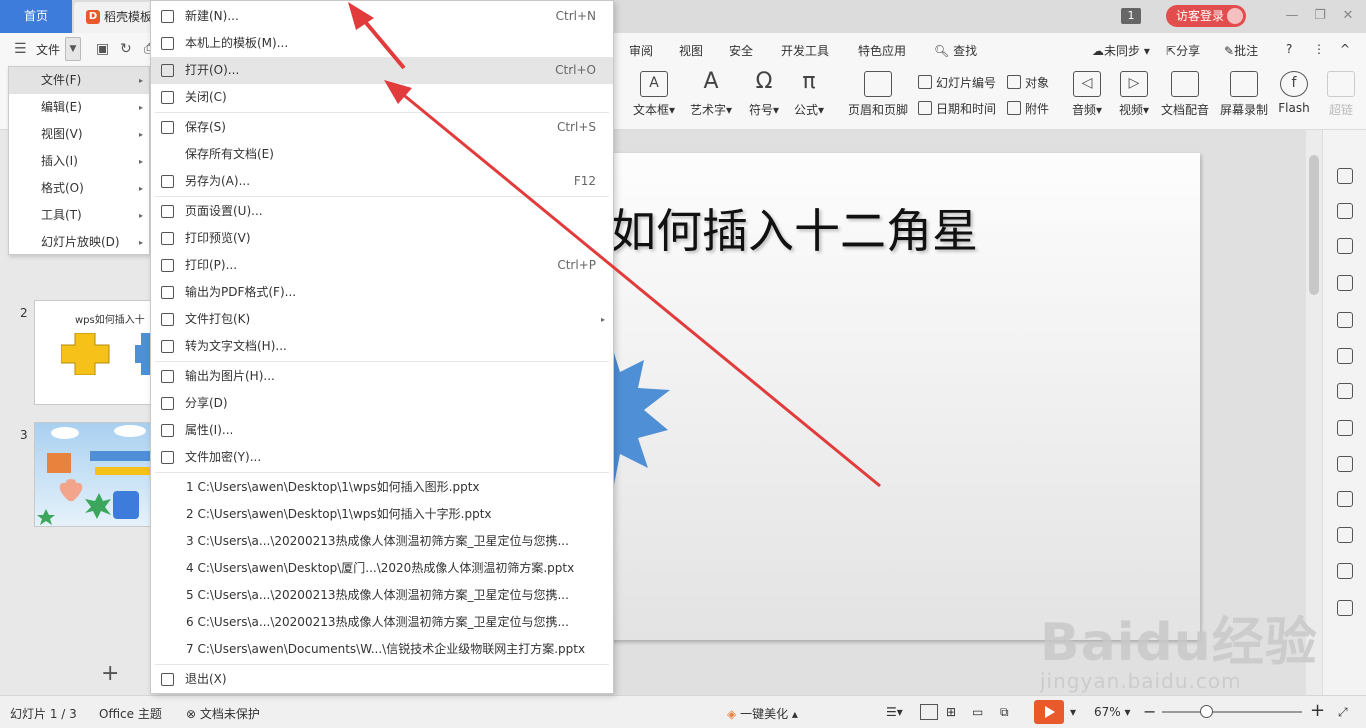 This screenshot has height=728, width=1366. What do you see at coordinates (48, 49) in the screenshot?
I see `file-menu-button: 文件` at bounding box center [48, 49].